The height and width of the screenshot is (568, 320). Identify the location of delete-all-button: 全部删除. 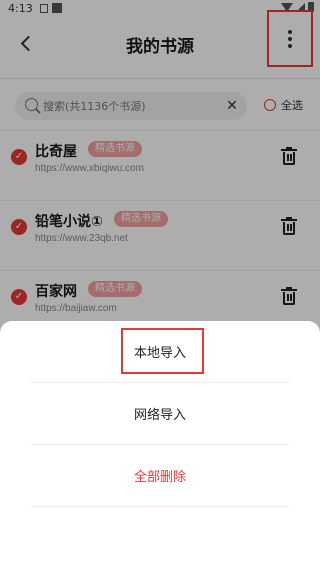
(160, 475).